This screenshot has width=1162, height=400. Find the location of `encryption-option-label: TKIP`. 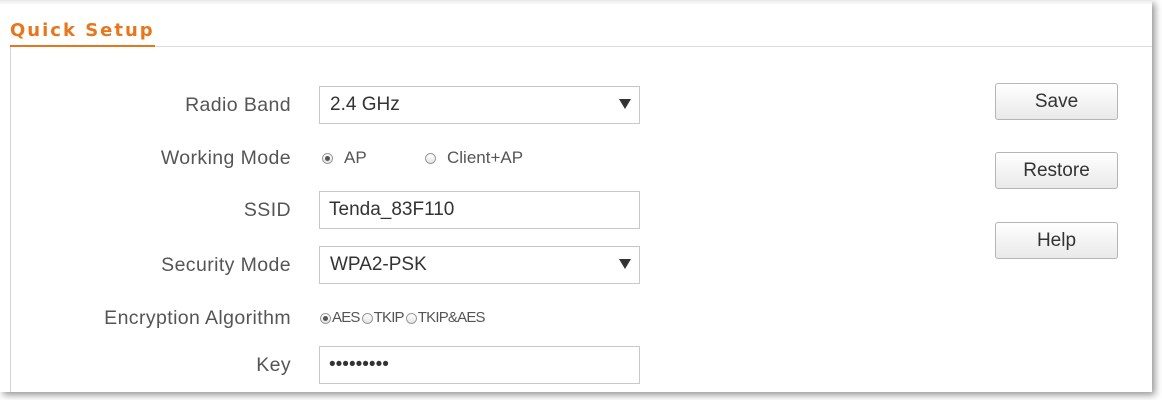

encryption-option-label: TKIP is located at coordinates (389, 317).